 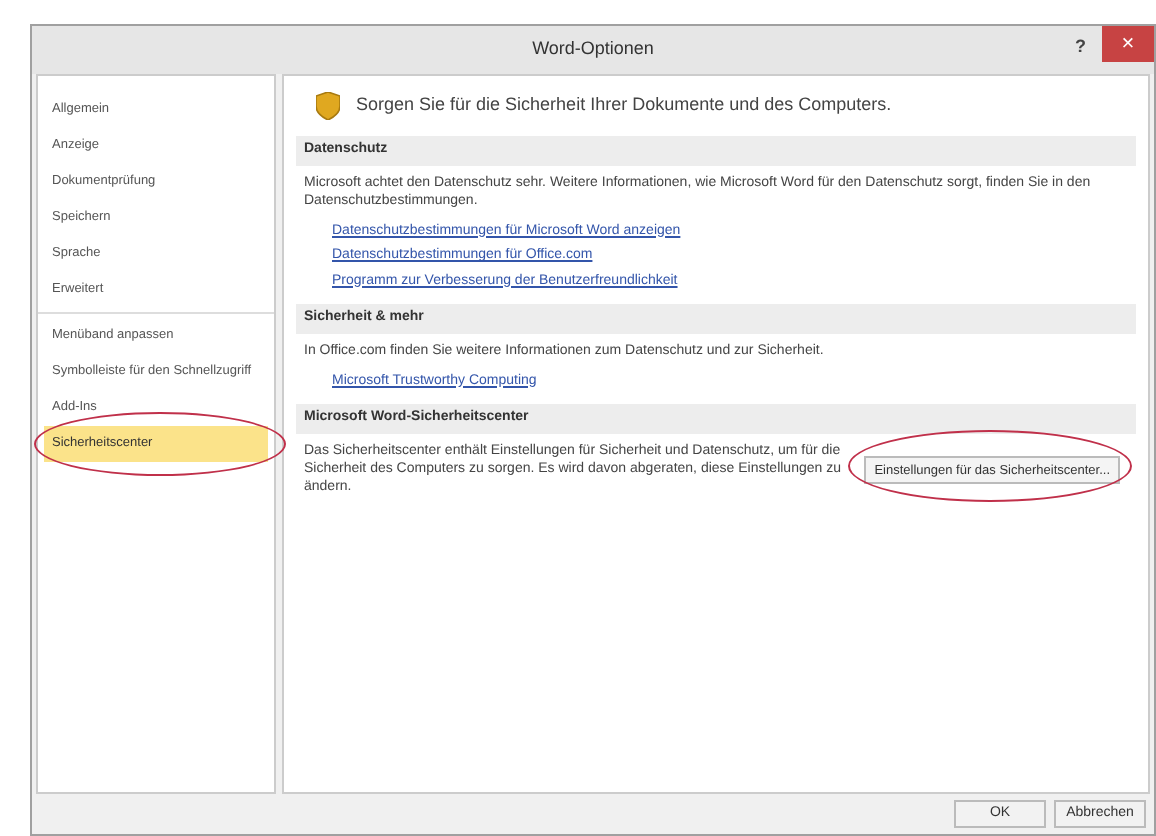 I want to click on help-button: ?, so click(x=1080, y=47).